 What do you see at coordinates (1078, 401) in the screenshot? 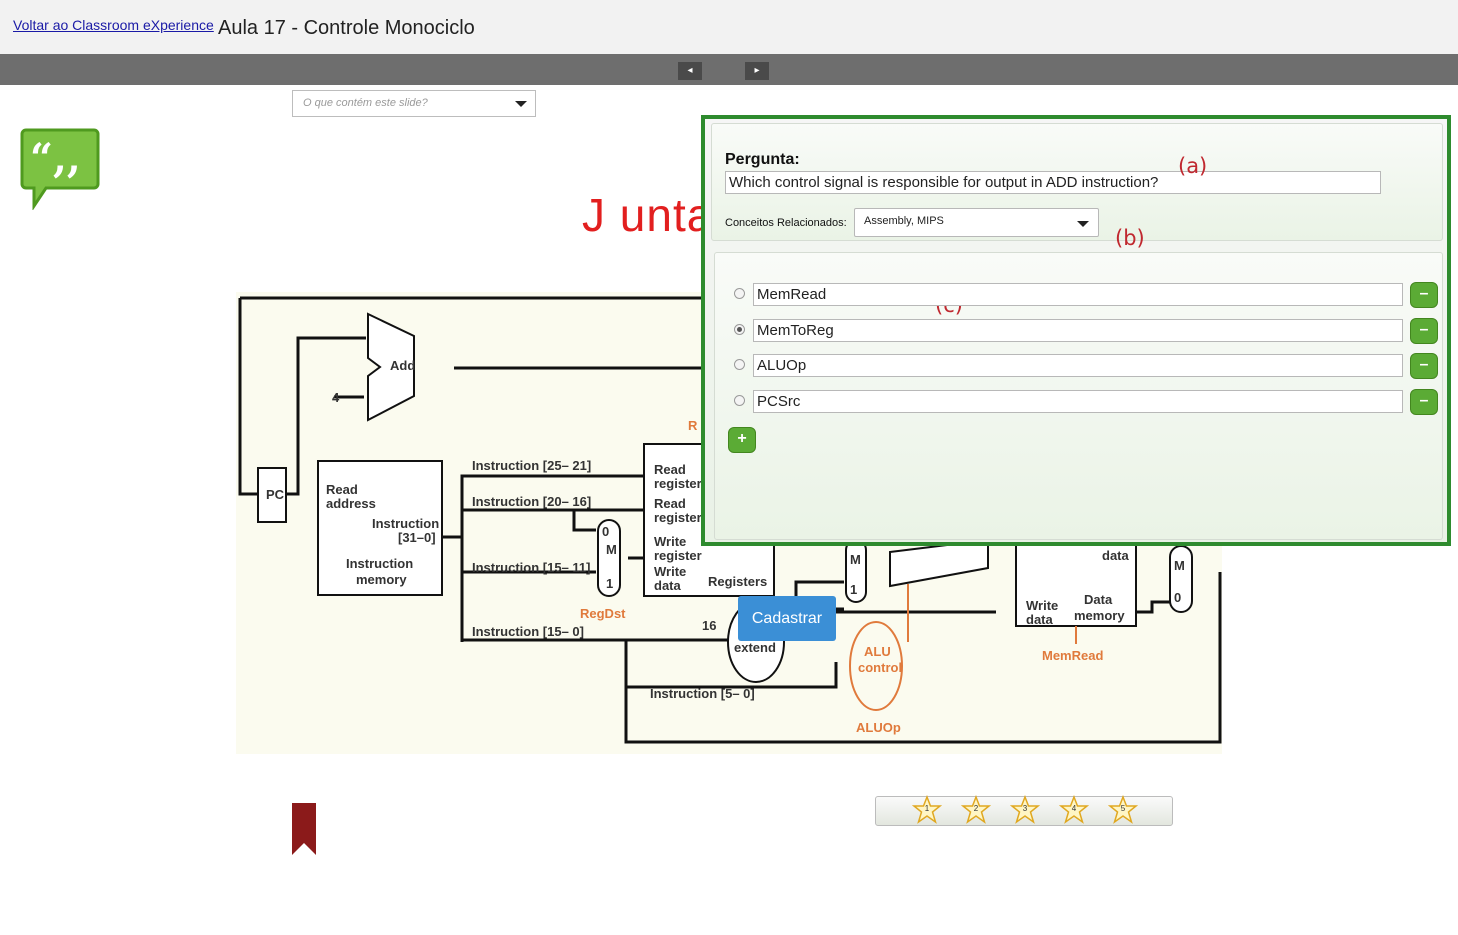
I see `option-4-input: PCSrc` at bounding box center [1078, 401].